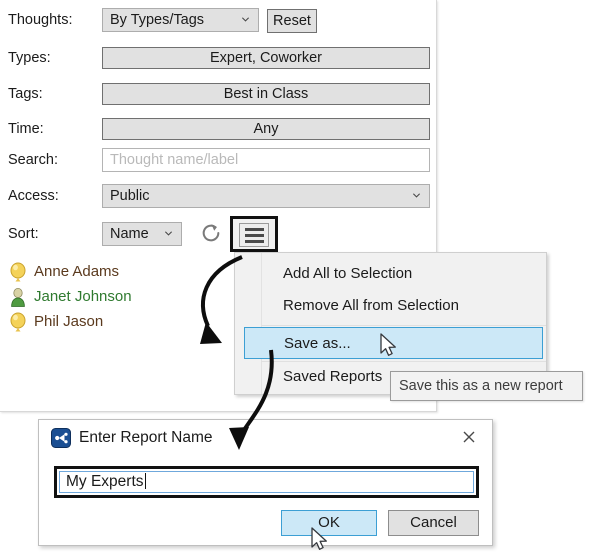  I want to click on list-item: Anne Adams, so click(118, 271).